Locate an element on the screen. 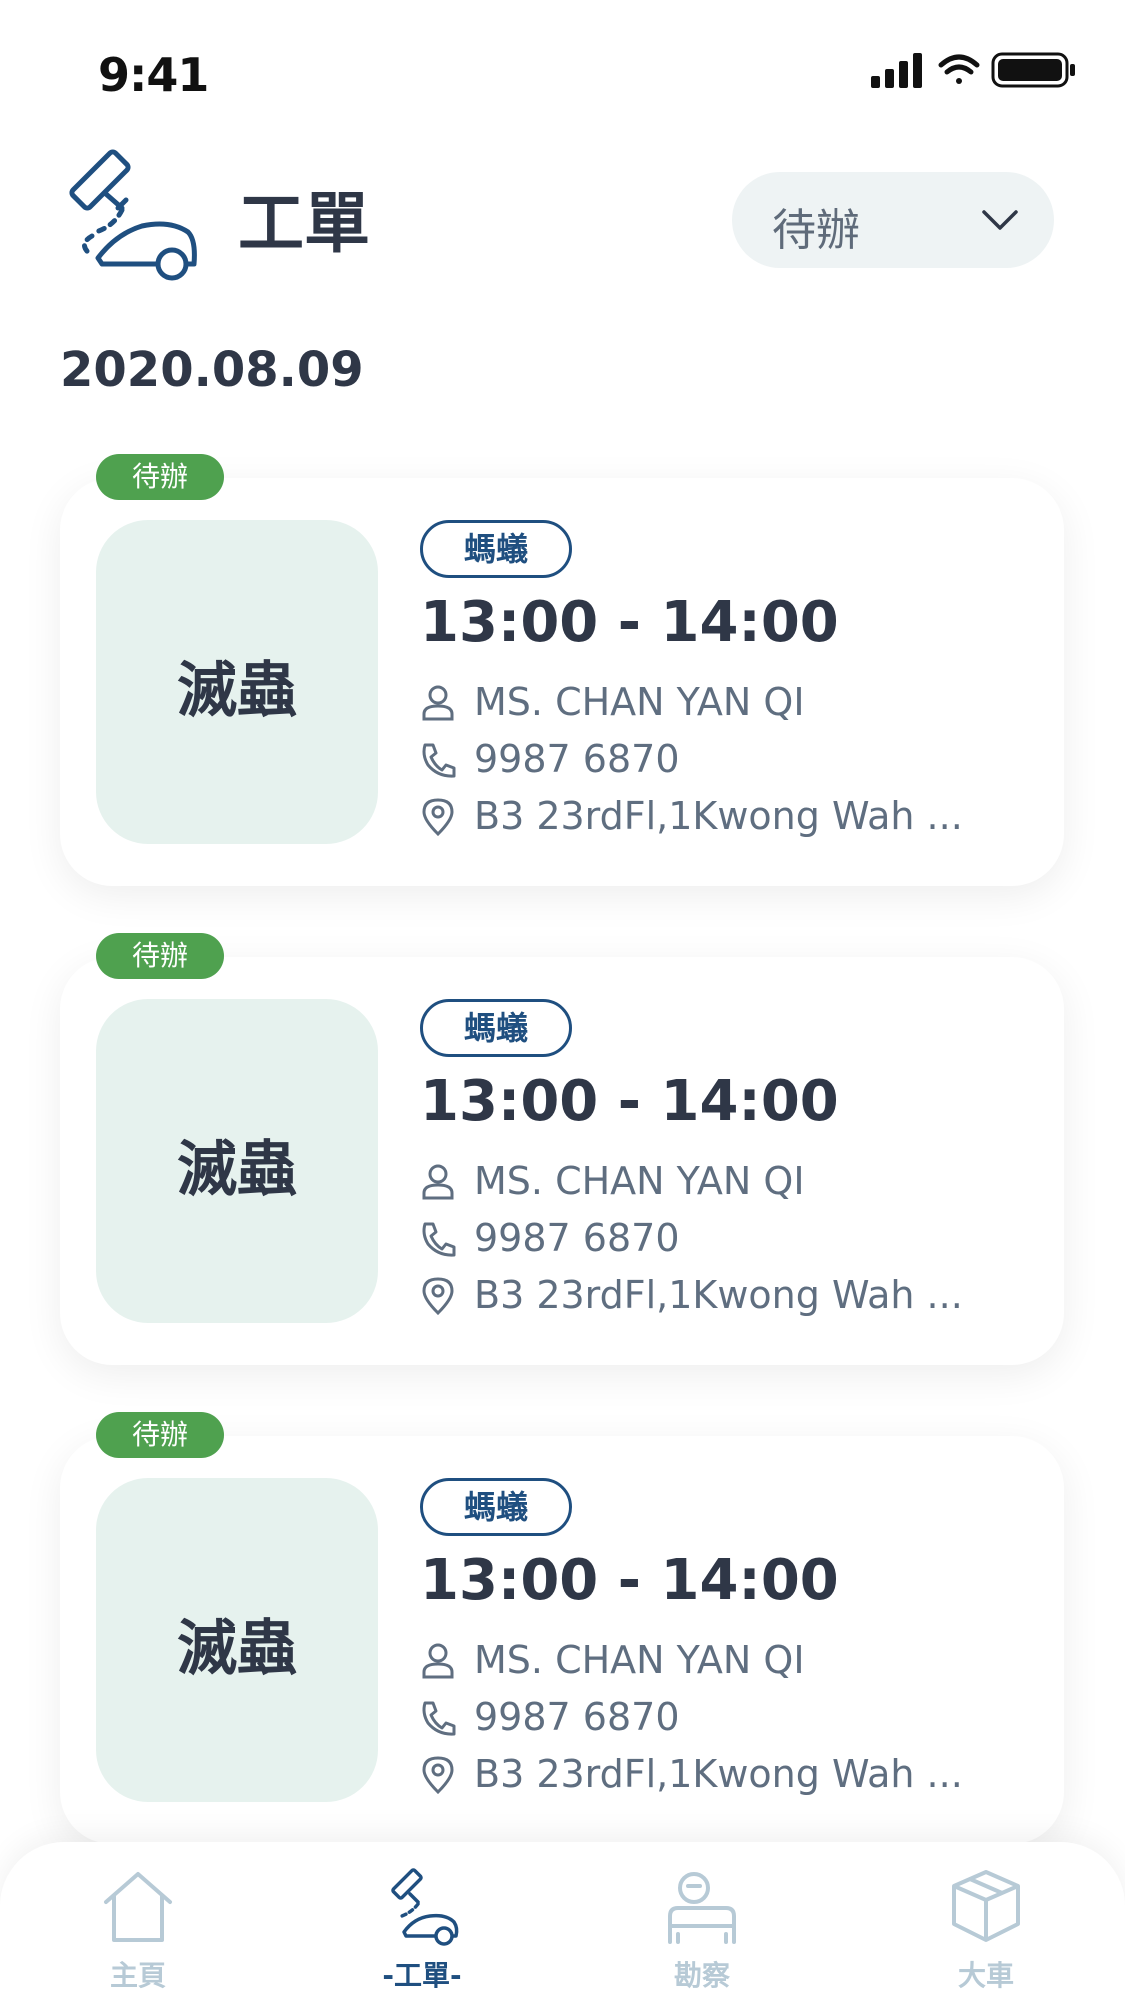 The image size is (1125, 2001). nav-item-home: 主頁 is located at coordinates (138, 1931).